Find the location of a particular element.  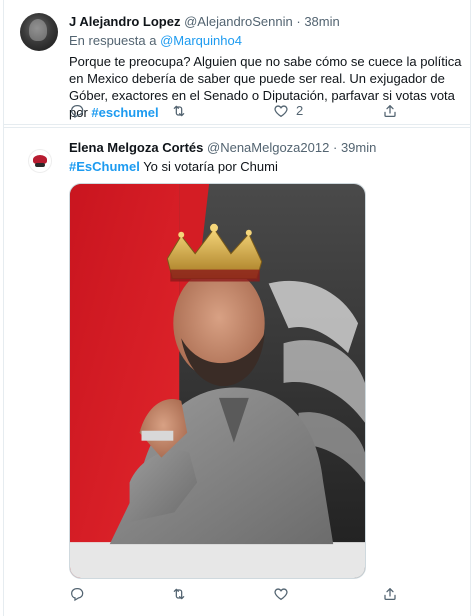

timestamp: 38min is located at coordinates (321, 21).